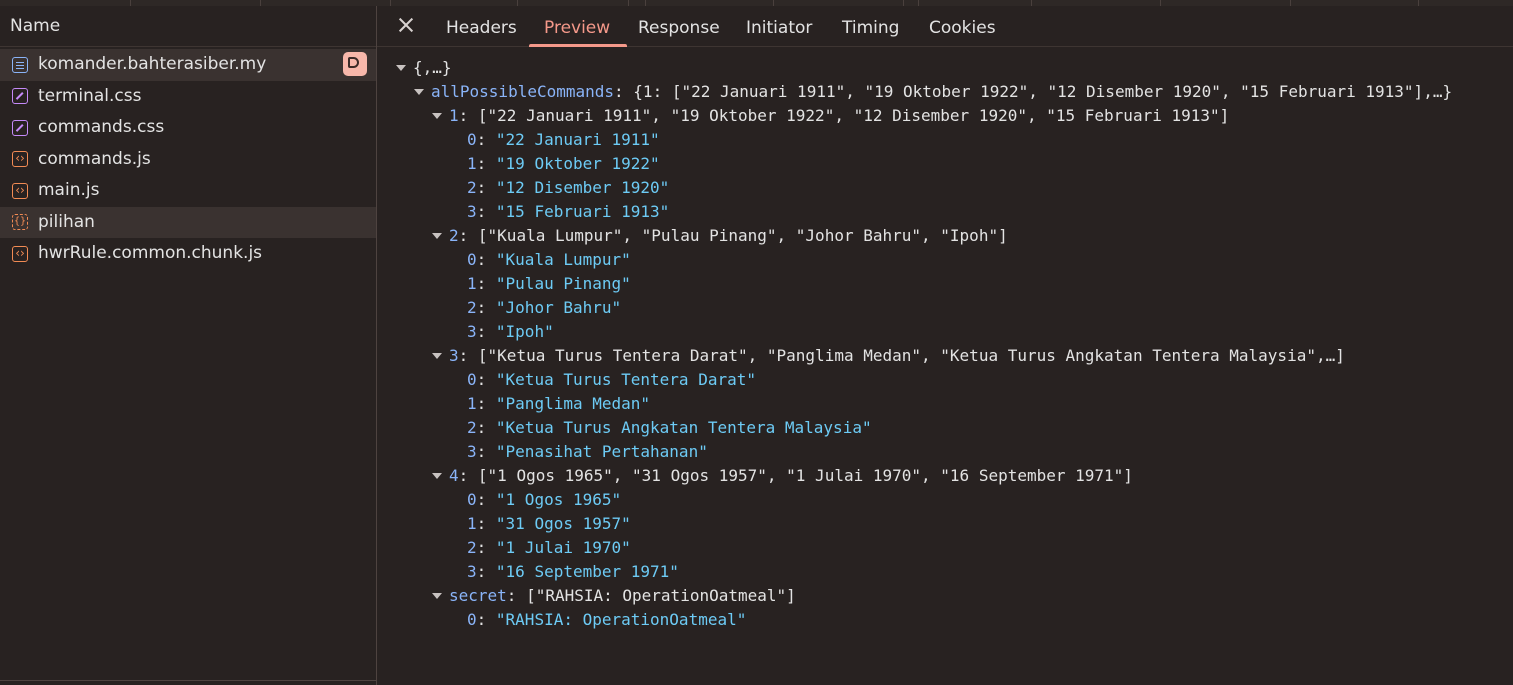 The height and width of the screenshot is (685, 1513). What do you see at coordinates (20, 64) in the screenshot?
I see `doc-icon` at bounding box center [20, 64].